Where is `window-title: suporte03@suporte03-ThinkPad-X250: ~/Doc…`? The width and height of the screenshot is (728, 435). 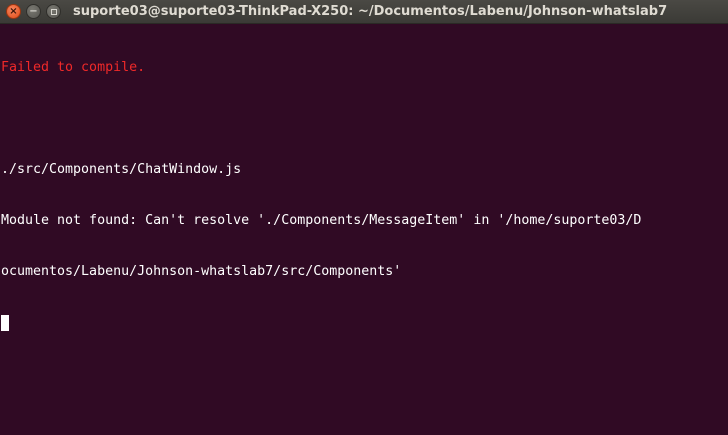
window-title: suporte03@suporte03-ThinkPad-X250: ~/Doc… is located at coordinates (370, 11).